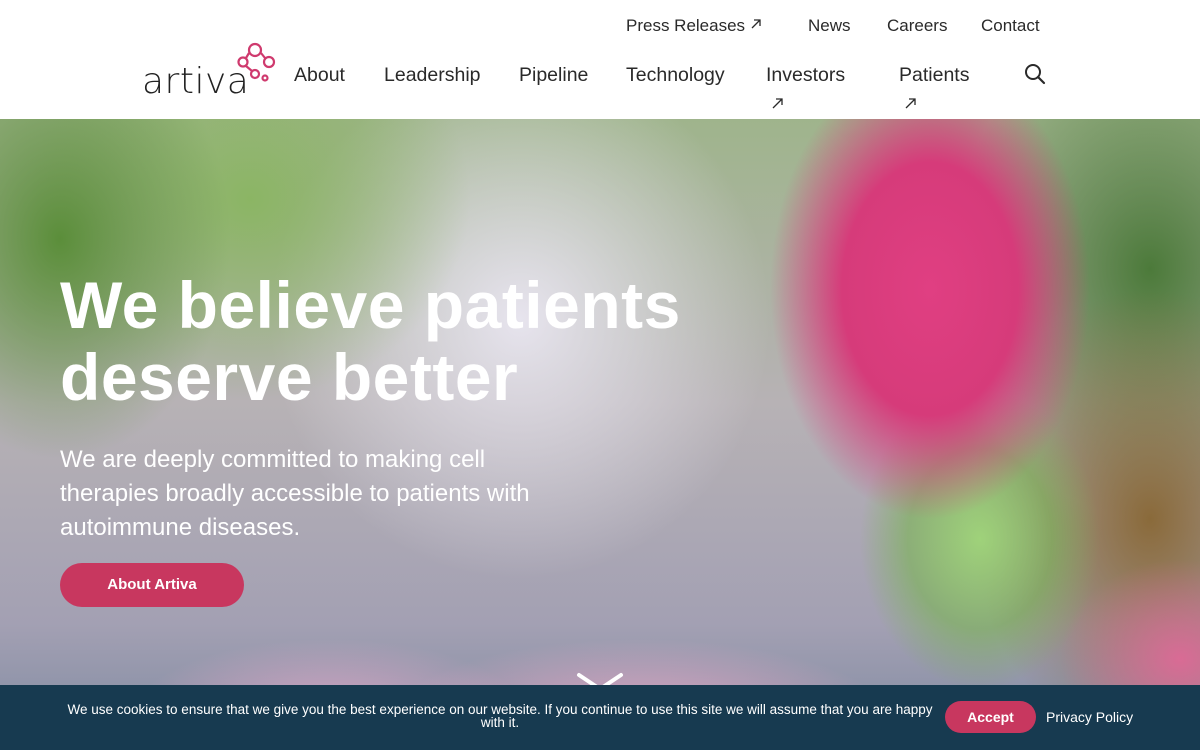  What do you see at coordinates (1035, 74) in the screenshot?
I see `search-icon` at bounding box center [1035, 74].